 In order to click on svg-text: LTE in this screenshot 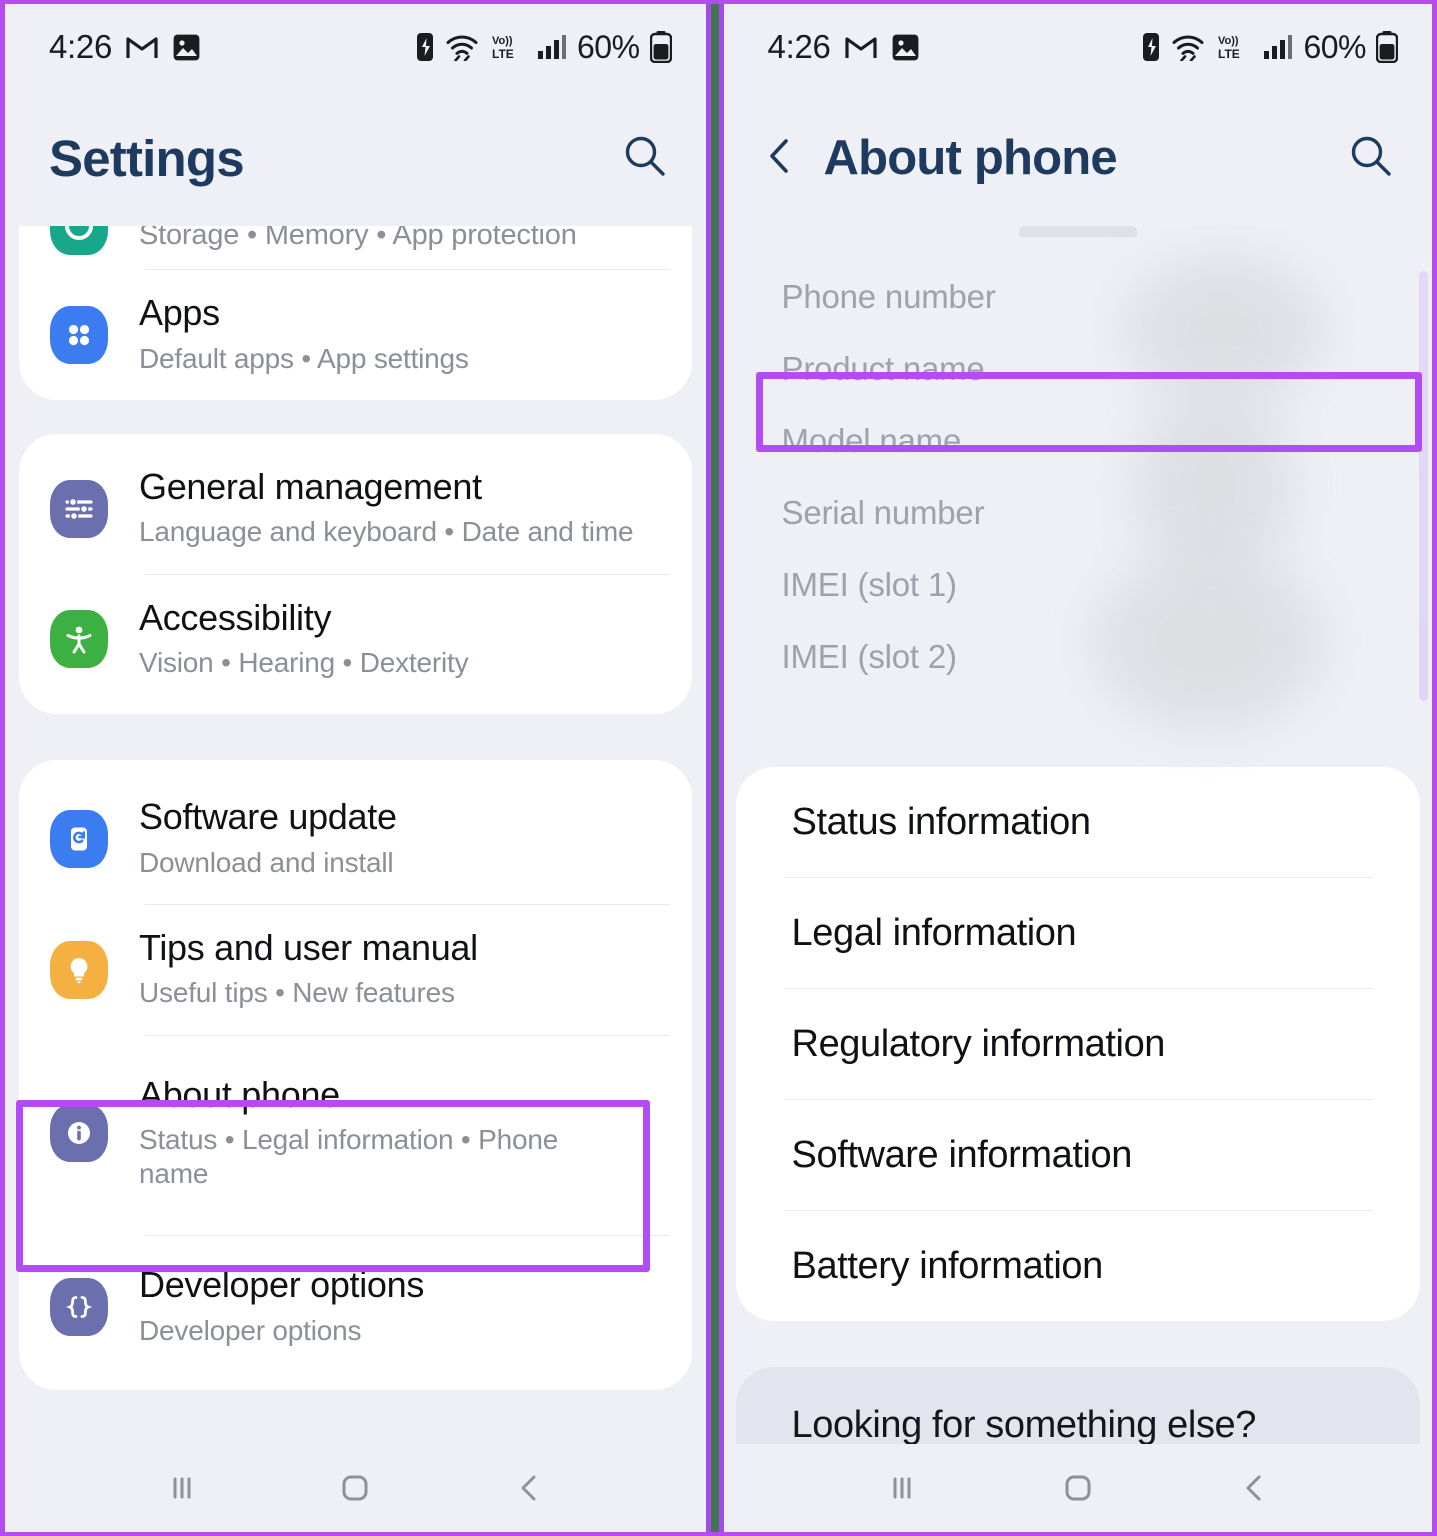, I will do `click(503, 54)`.